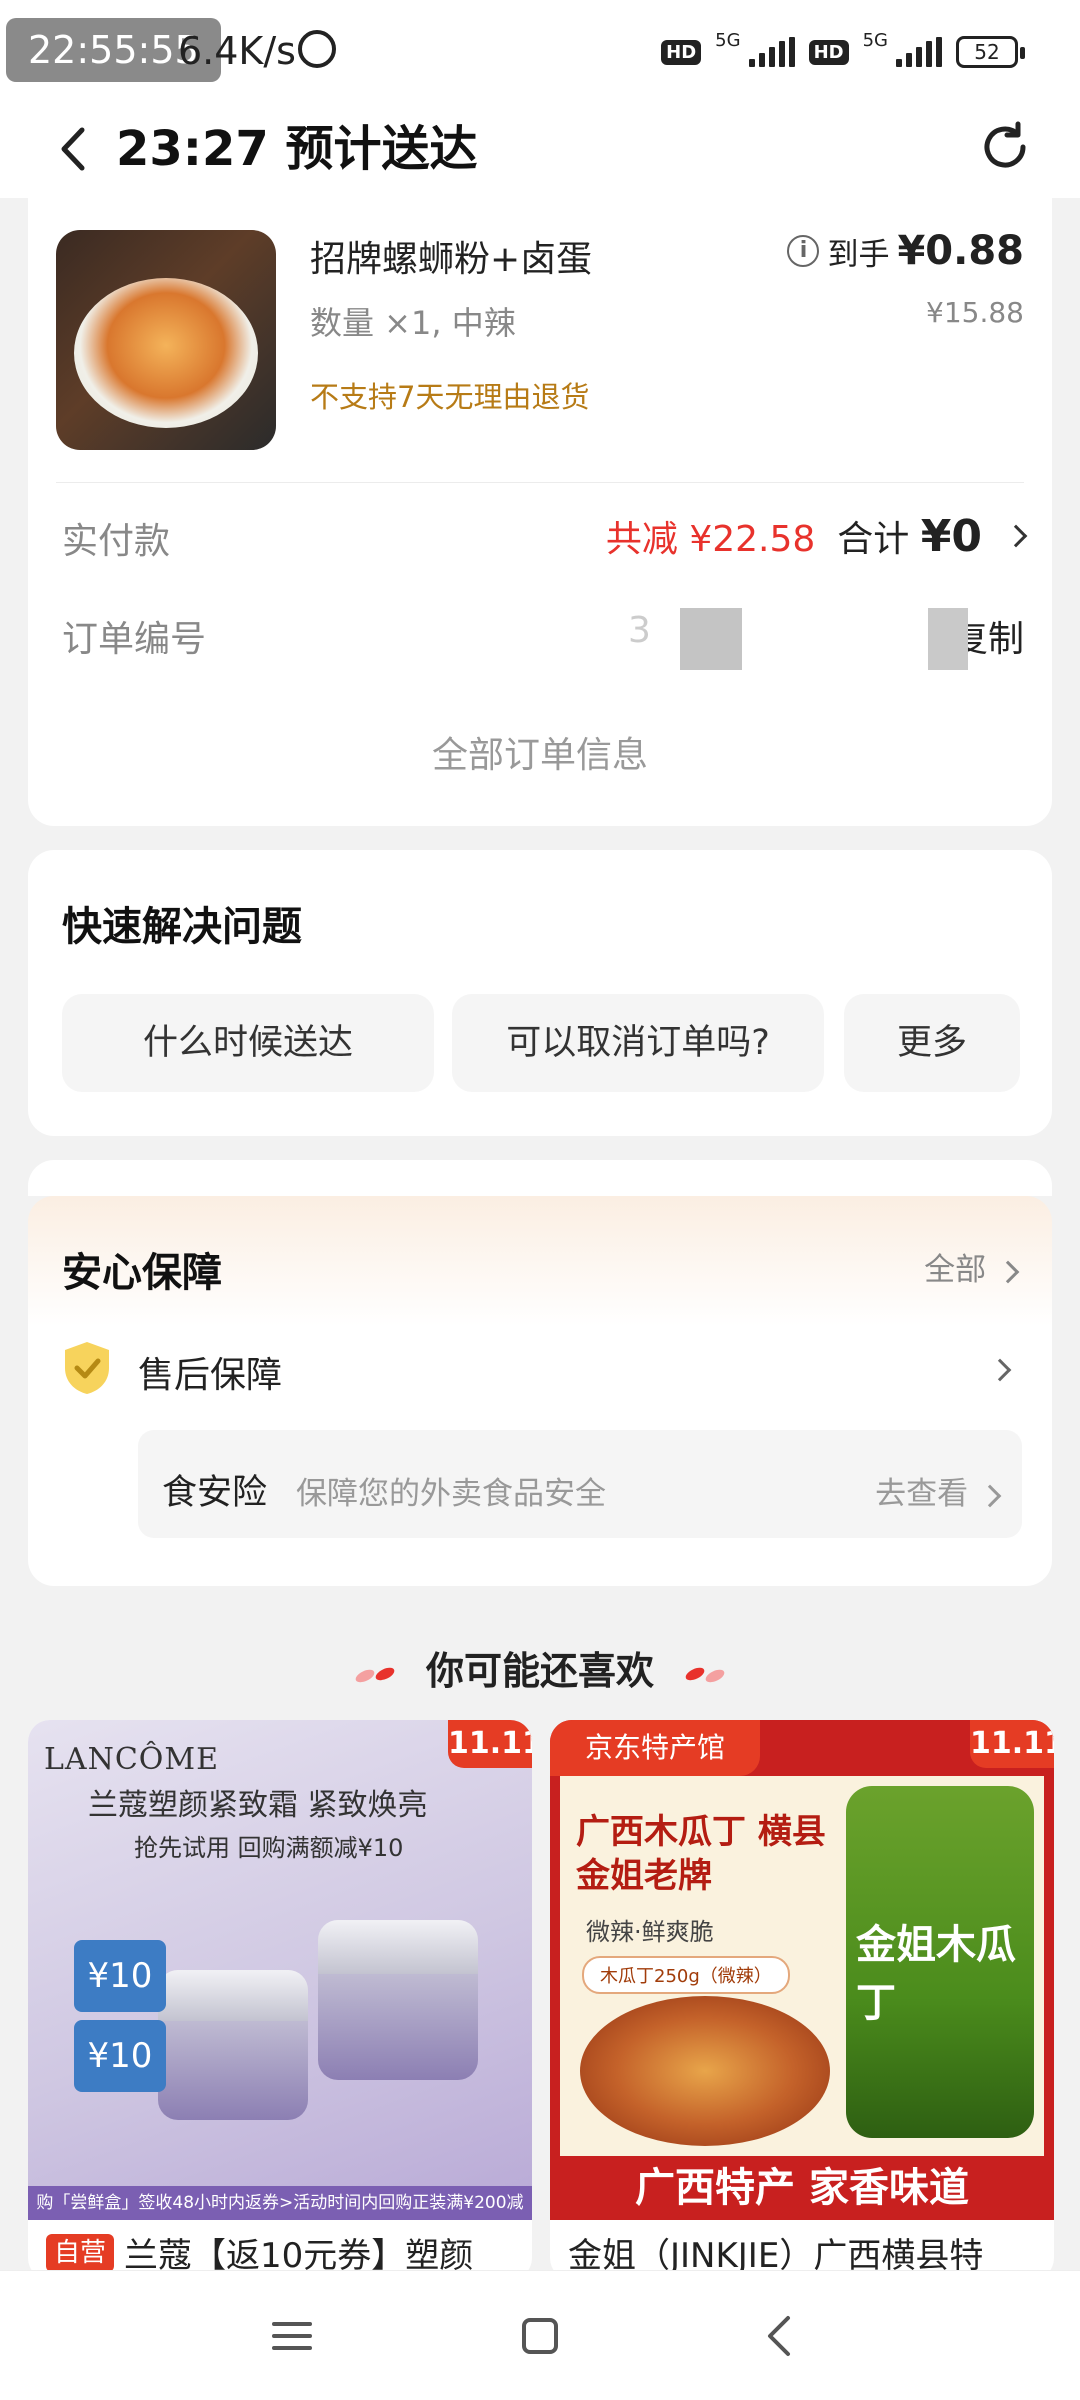  What do you see at coordinates (955, 1270) in the screenshot?
I see `all-label: 全部` at bounding box center [955, 1270].